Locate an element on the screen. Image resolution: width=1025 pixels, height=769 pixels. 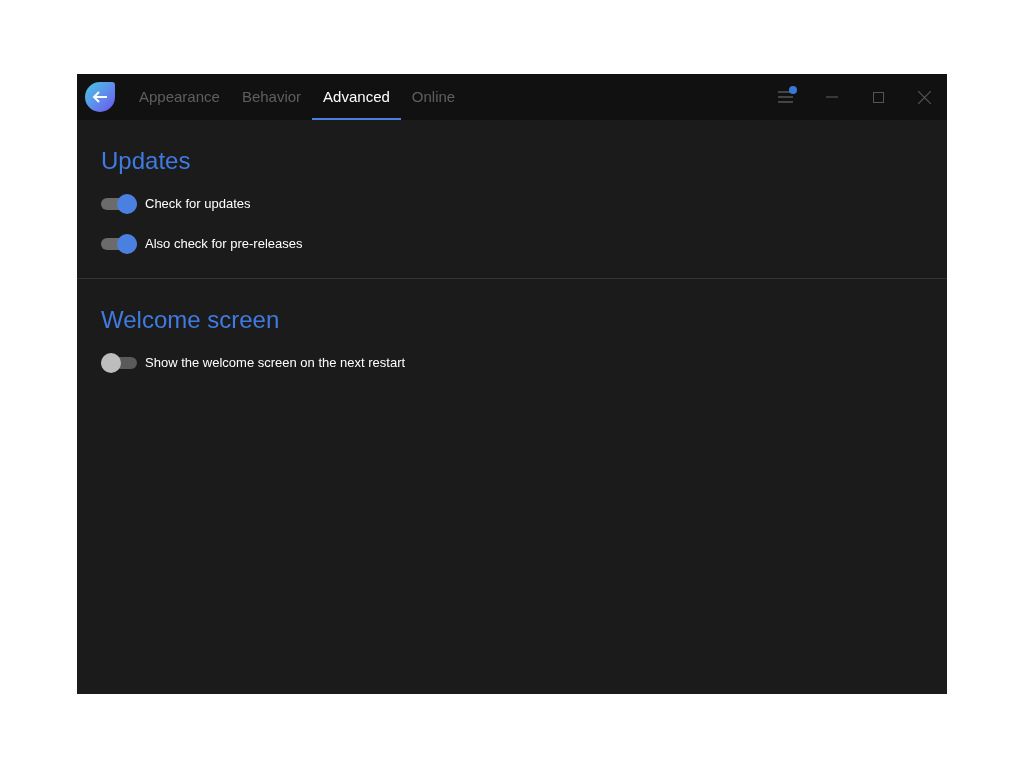
setting-label: Also check for pre-releases is located at coordinates (224, 244).